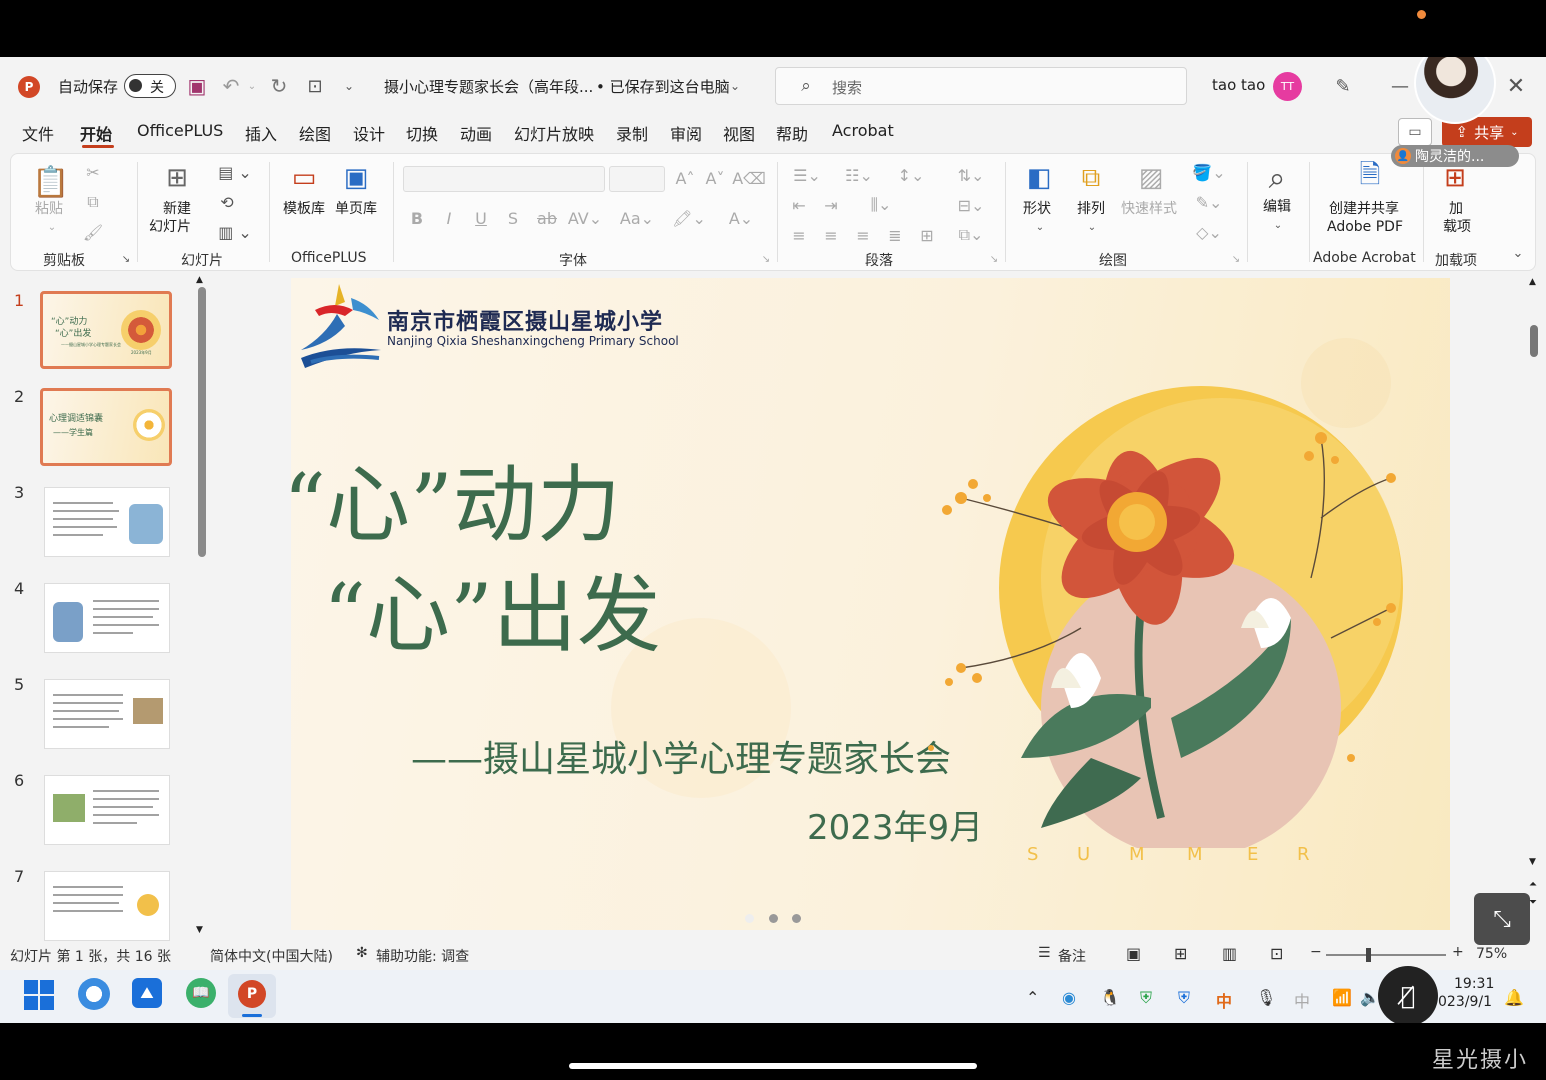 The width and height of the screenshot is (1546, 1080). What do you see at coordinates (807, 175) in the screenshot?
I see `bullets-icon: ☰⌄` at bounding box center [807, 175].